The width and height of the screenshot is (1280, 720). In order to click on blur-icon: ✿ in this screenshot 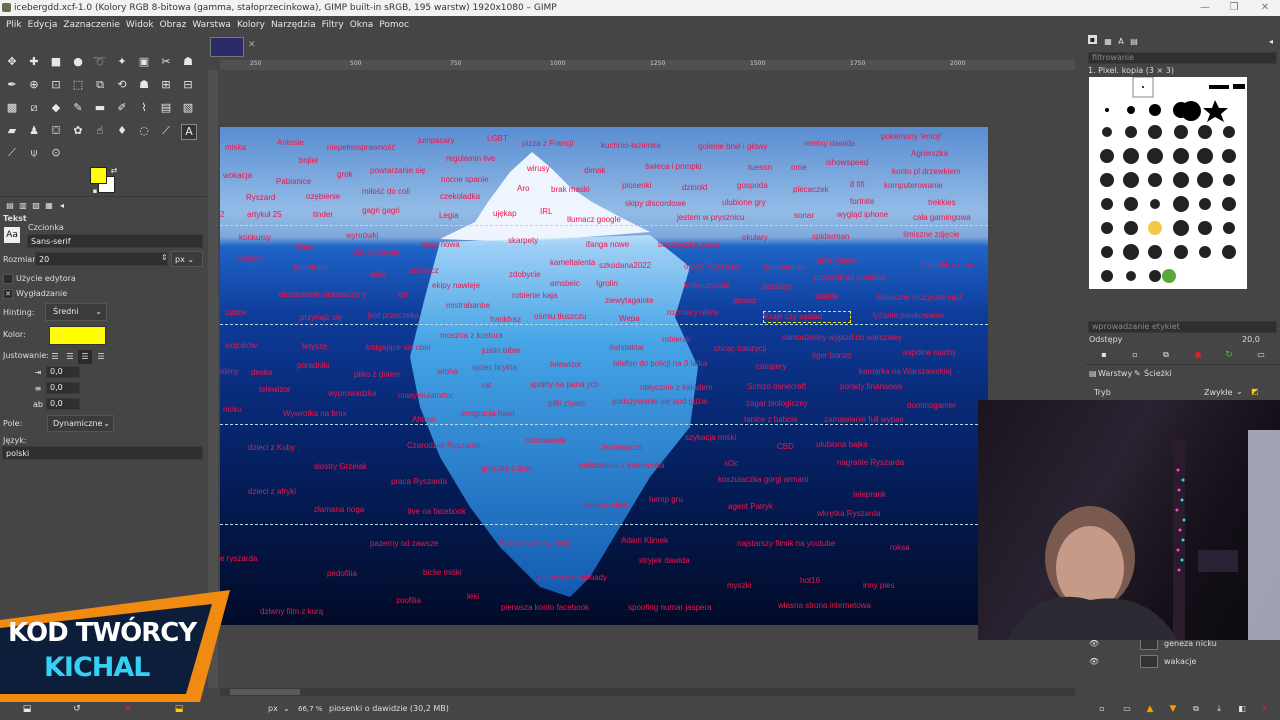, I will do `click(78, 131)`.